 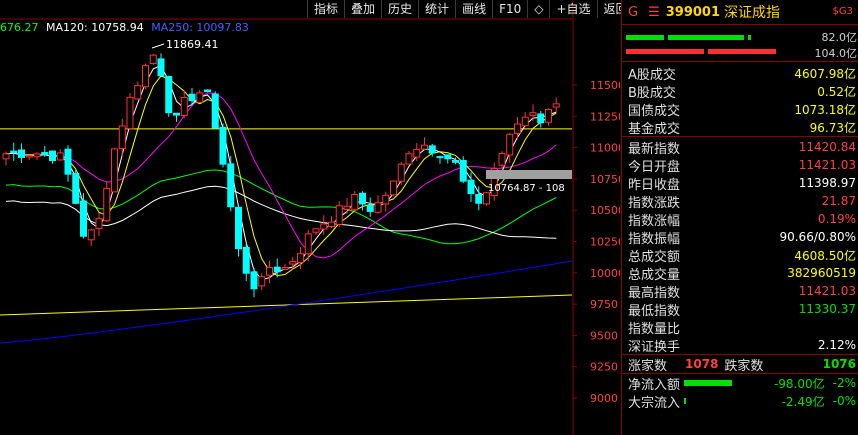 I want to click on stat-label: 总成交额, so click(x=654, y=257).